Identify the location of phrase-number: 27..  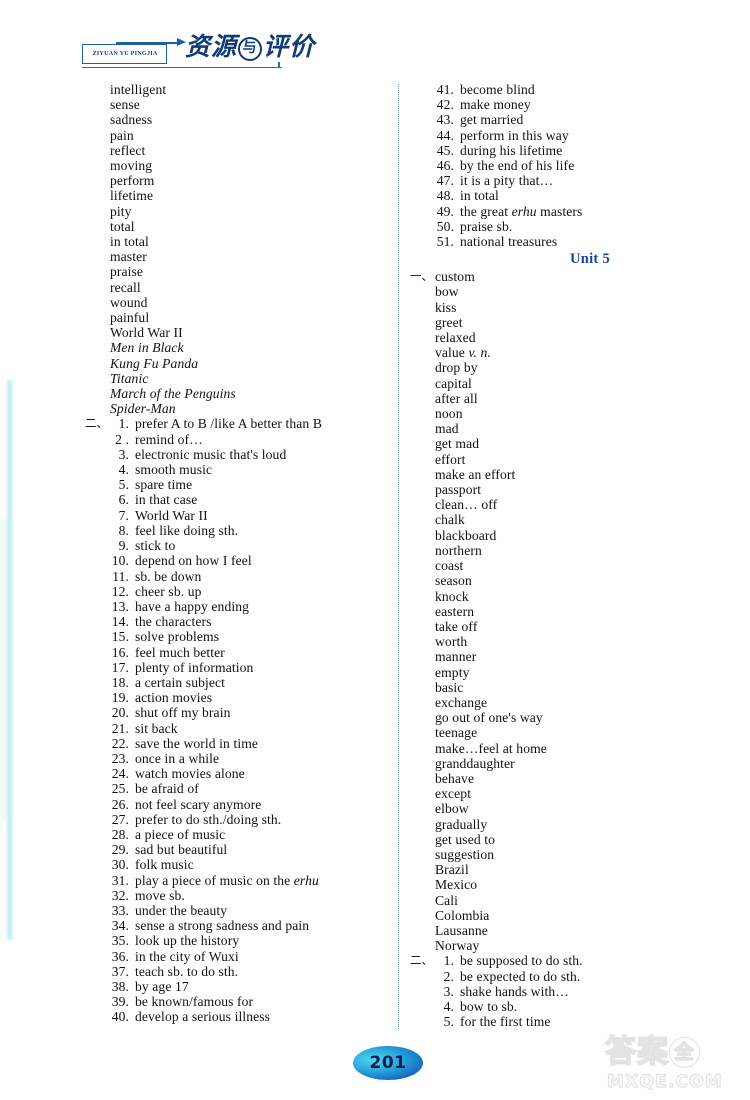
(120, 819).